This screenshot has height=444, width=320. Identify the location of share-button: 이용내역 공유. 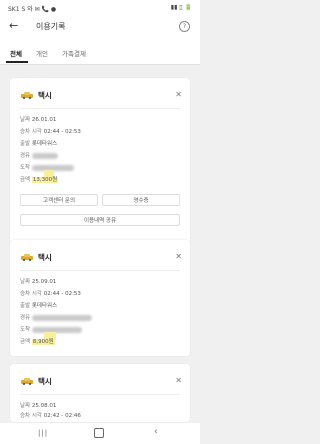
(100, 220).